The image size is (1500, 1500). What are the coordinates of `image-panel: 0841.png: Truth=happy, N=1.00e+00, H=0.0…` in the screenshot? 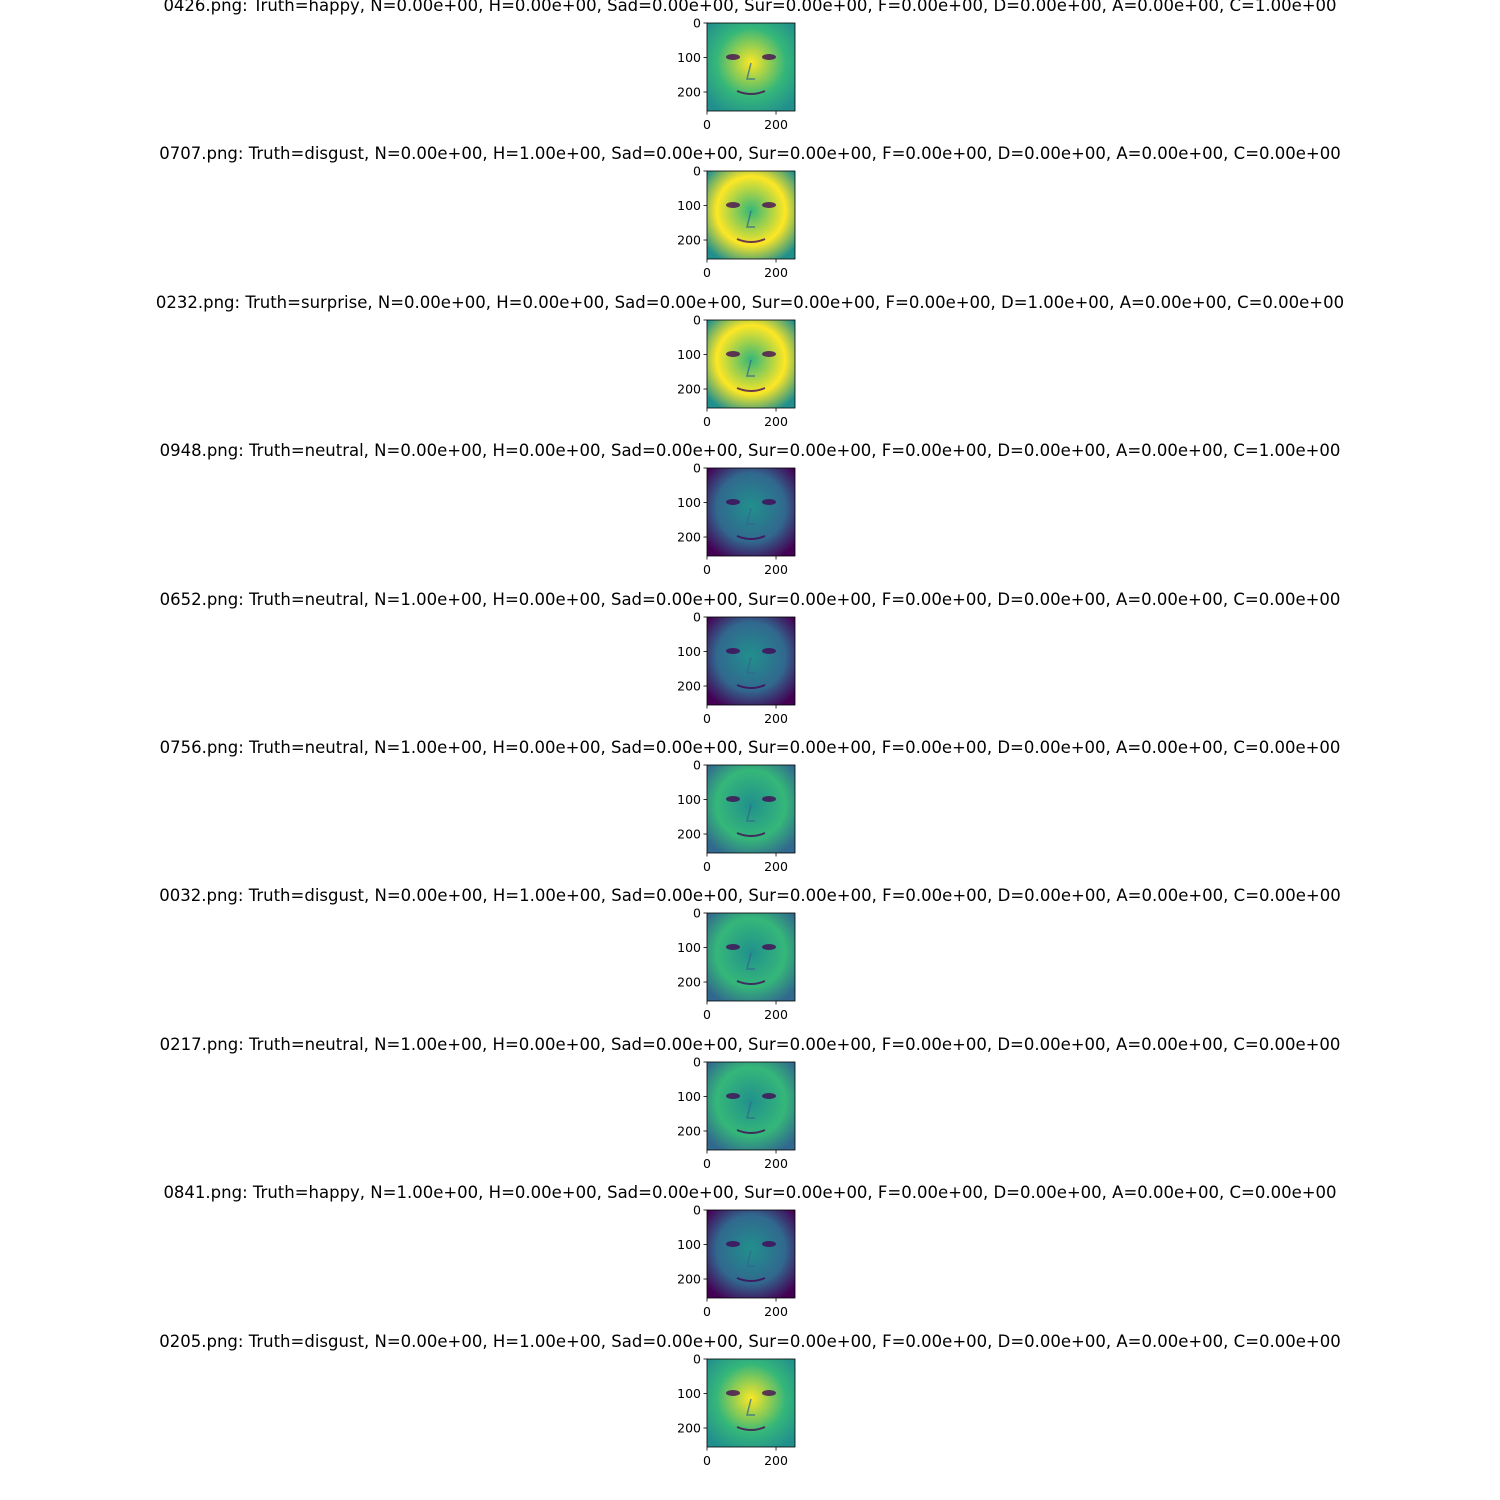 It's located at (750, 1259).